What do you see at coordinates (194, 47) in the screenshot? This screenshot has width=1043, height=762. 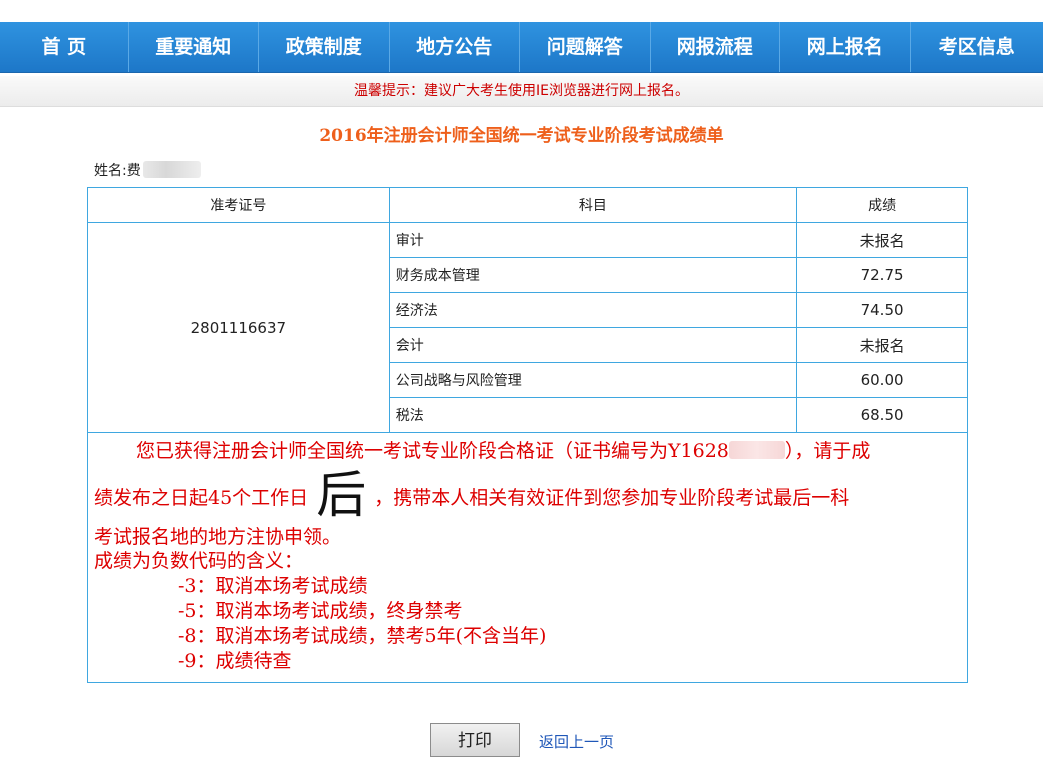 I see `nav-important-notices: 重要通知` at bounding box center [194, 47].